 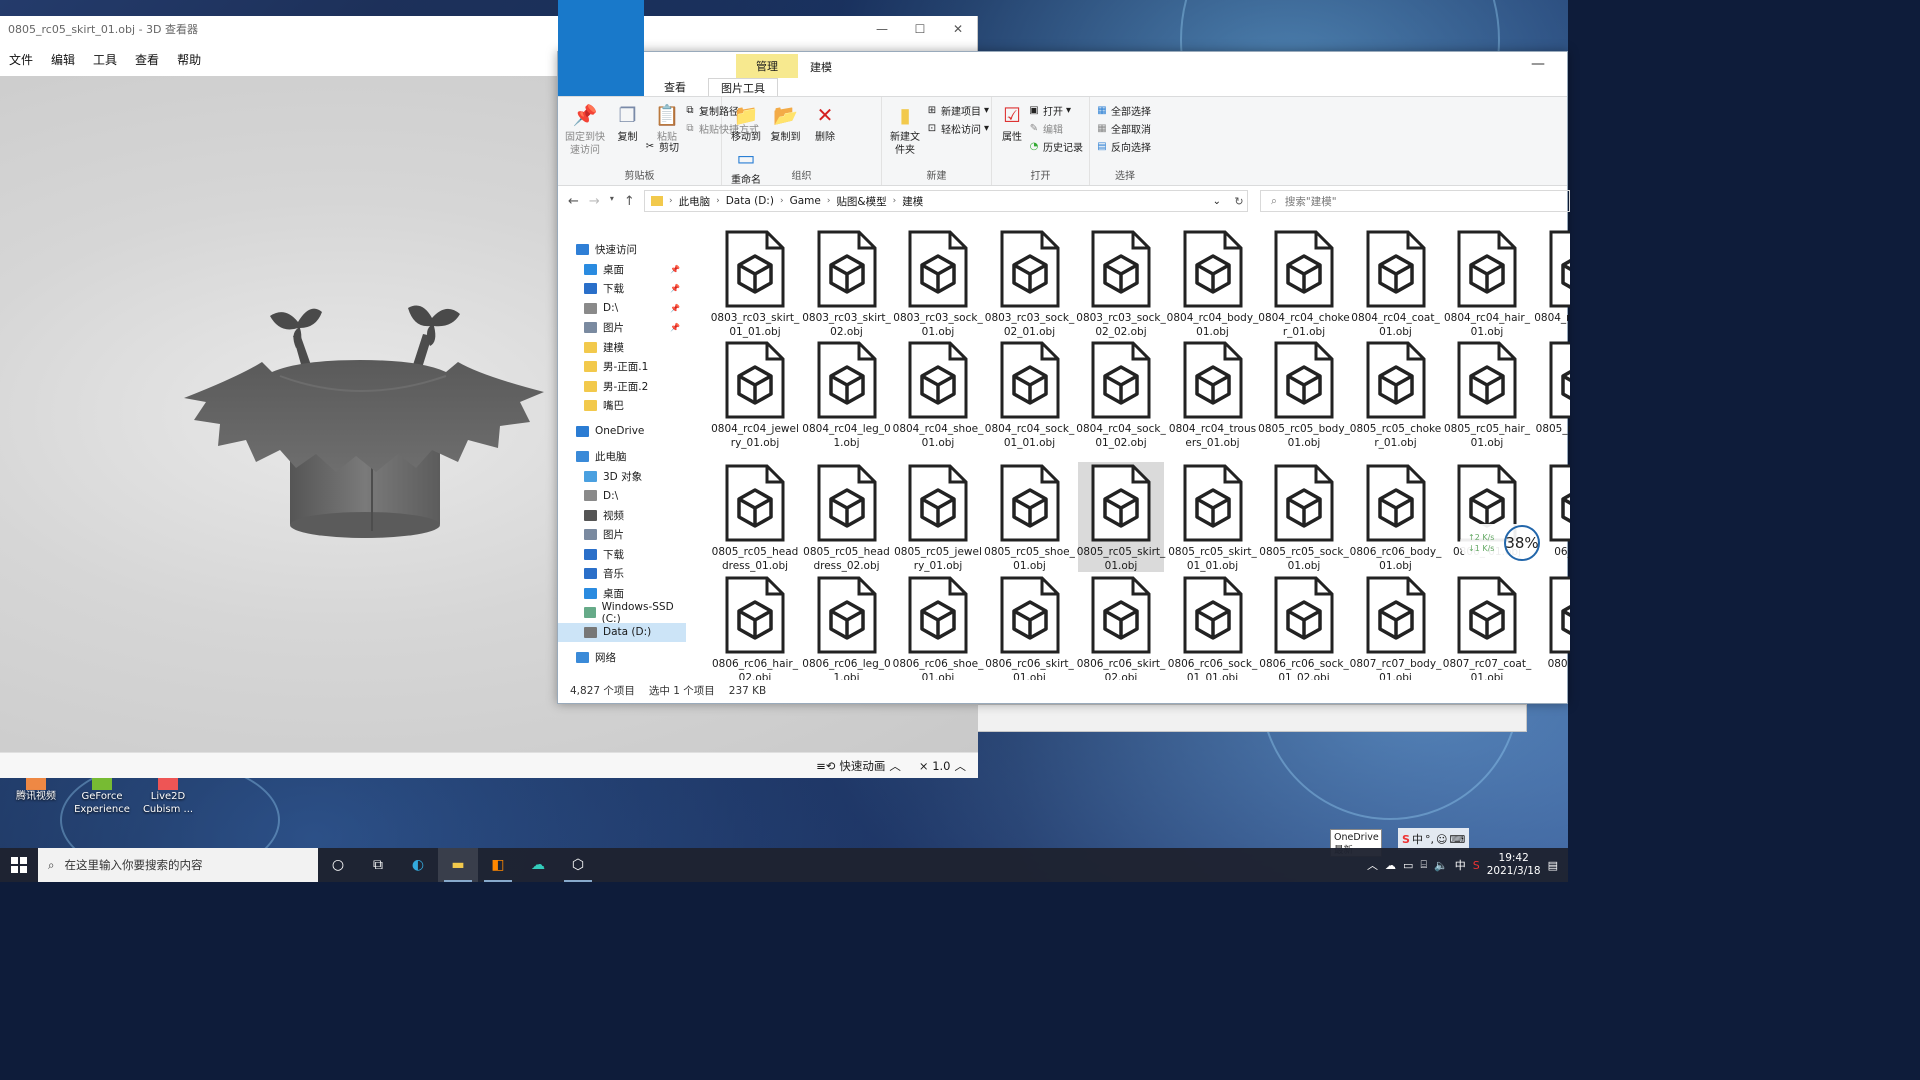 I want to click on file-item: 0803_rc03_sock_02_01.obj, so click(x=1029, y=283).